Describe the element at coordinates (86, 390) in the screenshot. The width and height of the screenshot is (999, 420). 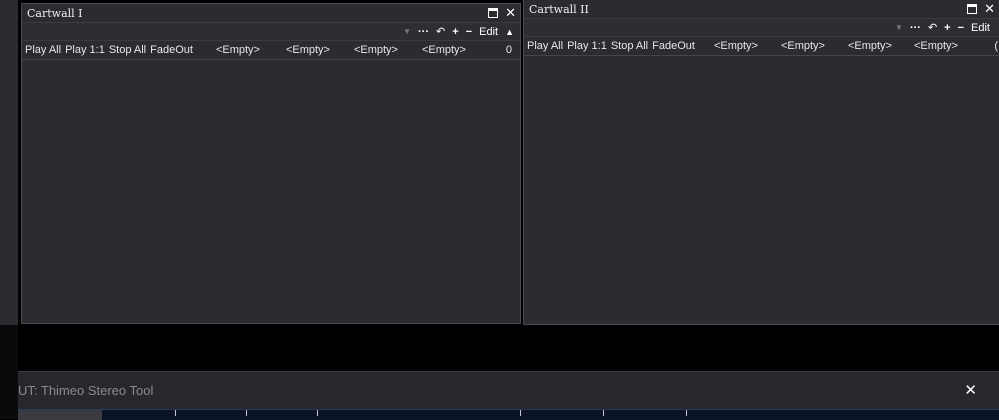
I see `plugin-window-title: UT: Thimeo Stereo Tool` at that location.